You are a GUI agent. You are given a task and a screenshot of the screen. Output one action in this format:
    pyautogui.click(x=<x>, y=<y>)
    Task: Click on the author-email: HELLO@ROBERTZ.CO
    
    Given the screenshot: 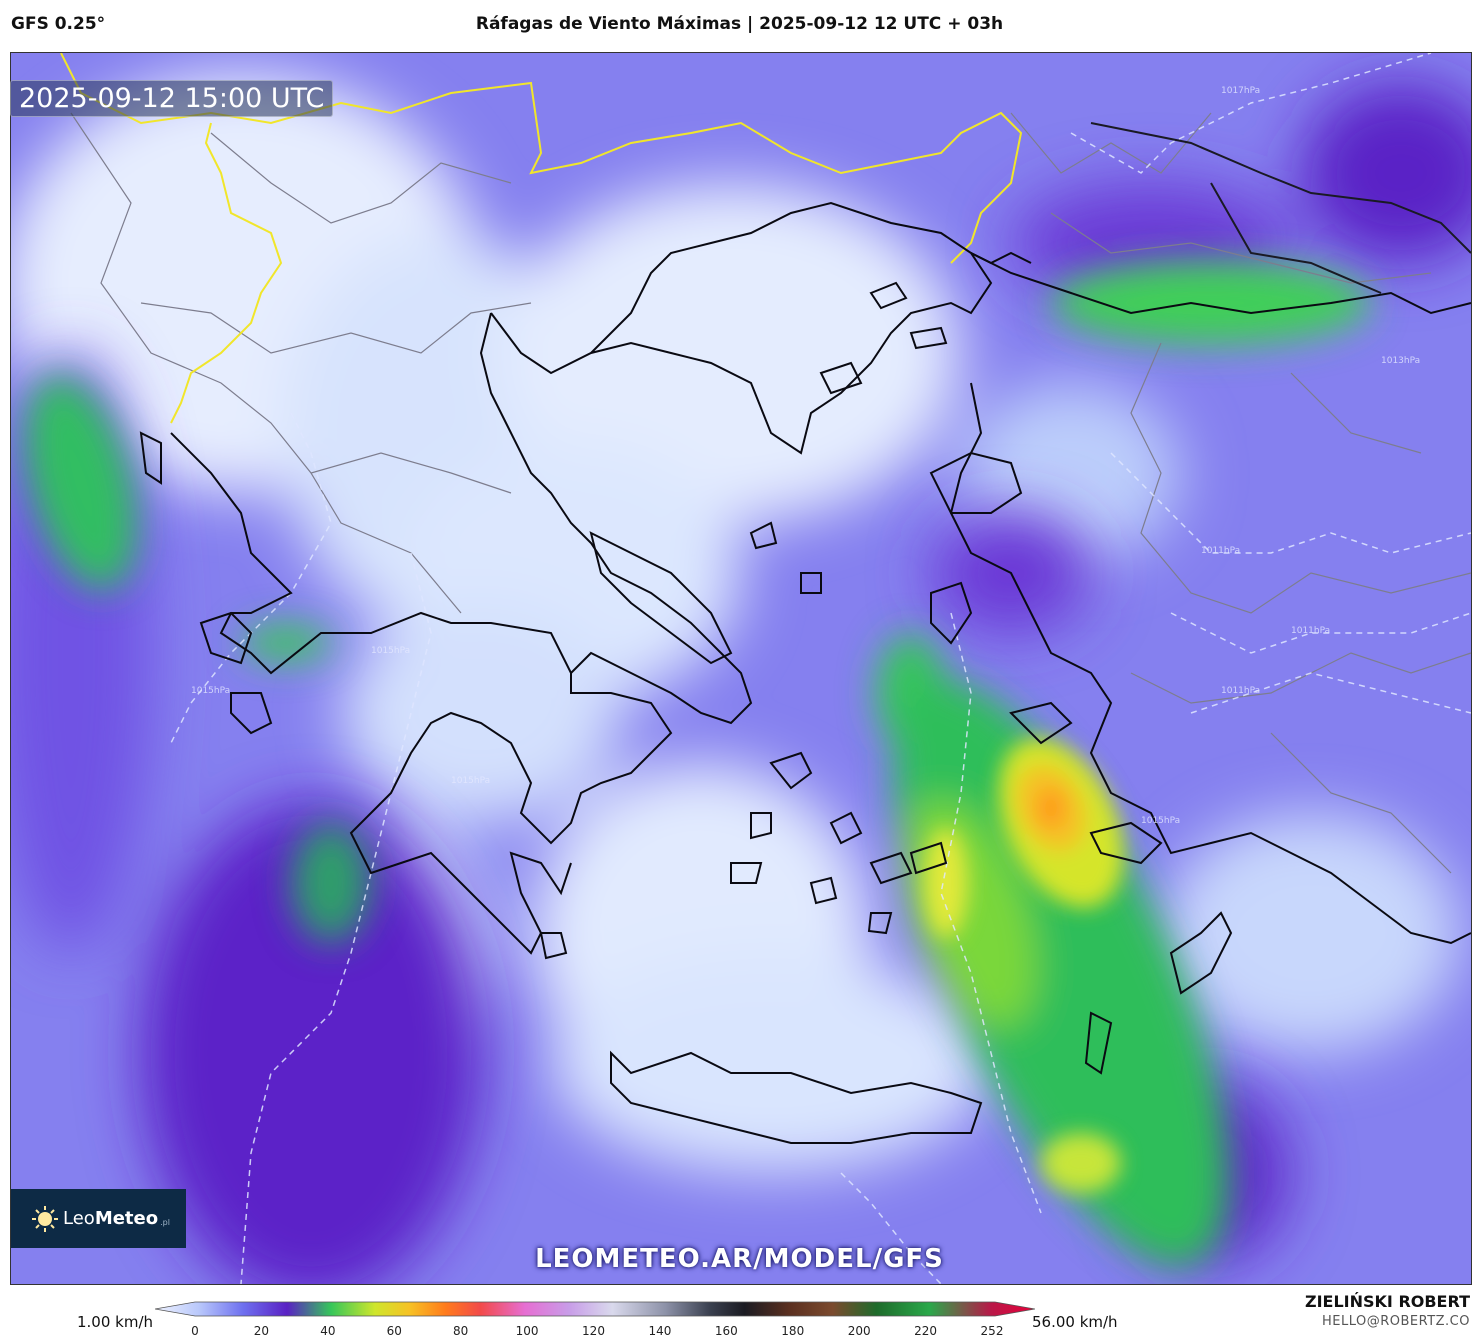 What is the action you would take?
    pyautogui.click(x=1396, y=1321)
    